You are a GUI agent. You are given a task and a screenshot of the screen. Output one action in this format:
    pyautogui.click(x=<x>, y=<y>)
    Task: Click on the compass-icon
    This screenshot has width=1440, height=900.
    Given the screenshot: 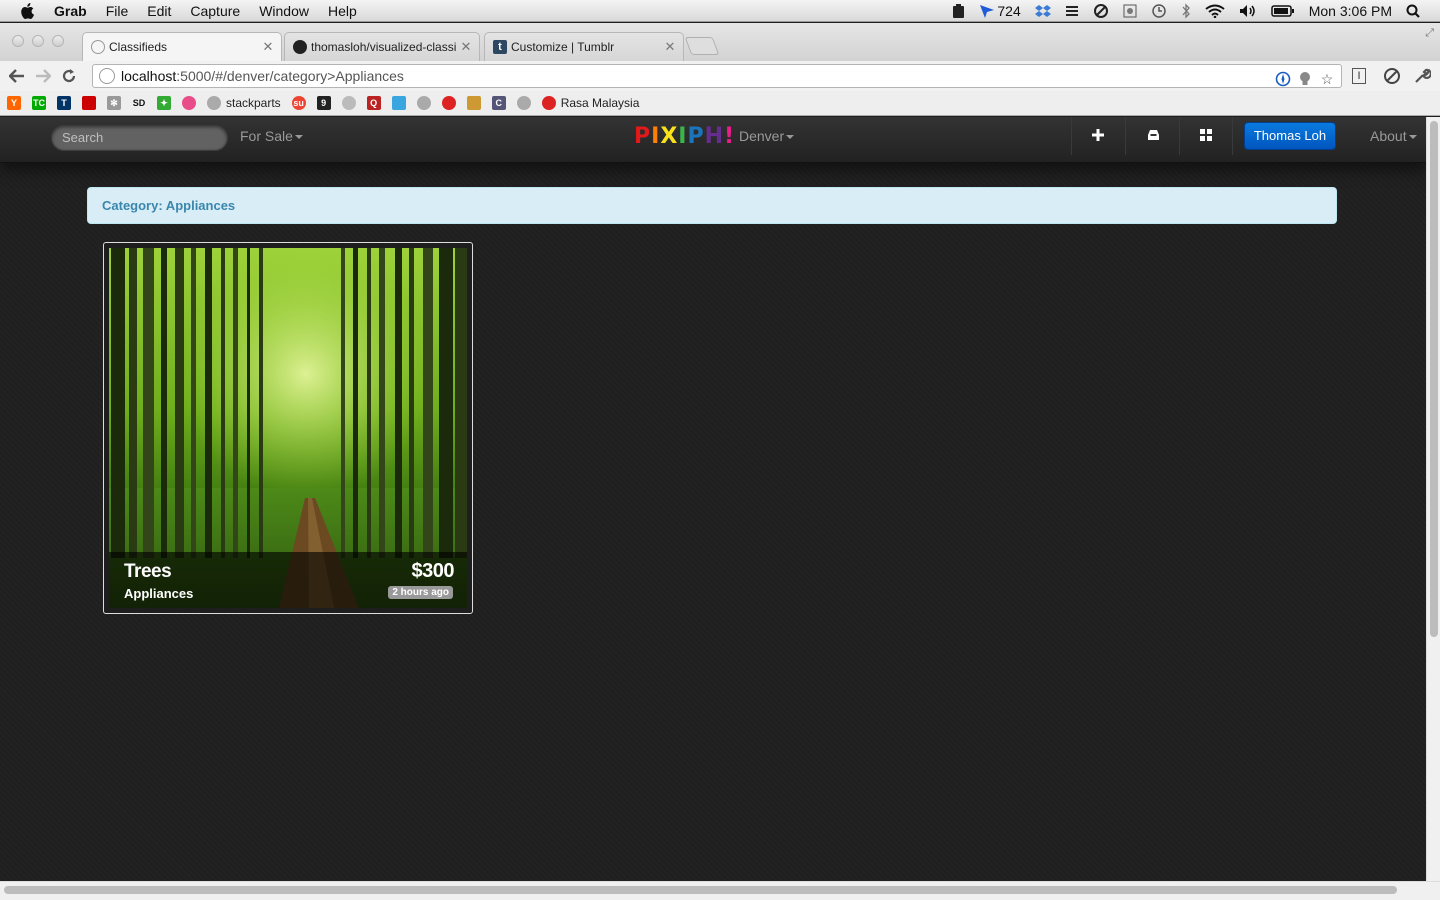 What is the action you would take?
    pyautogui.click(x=1283, y=79)
    